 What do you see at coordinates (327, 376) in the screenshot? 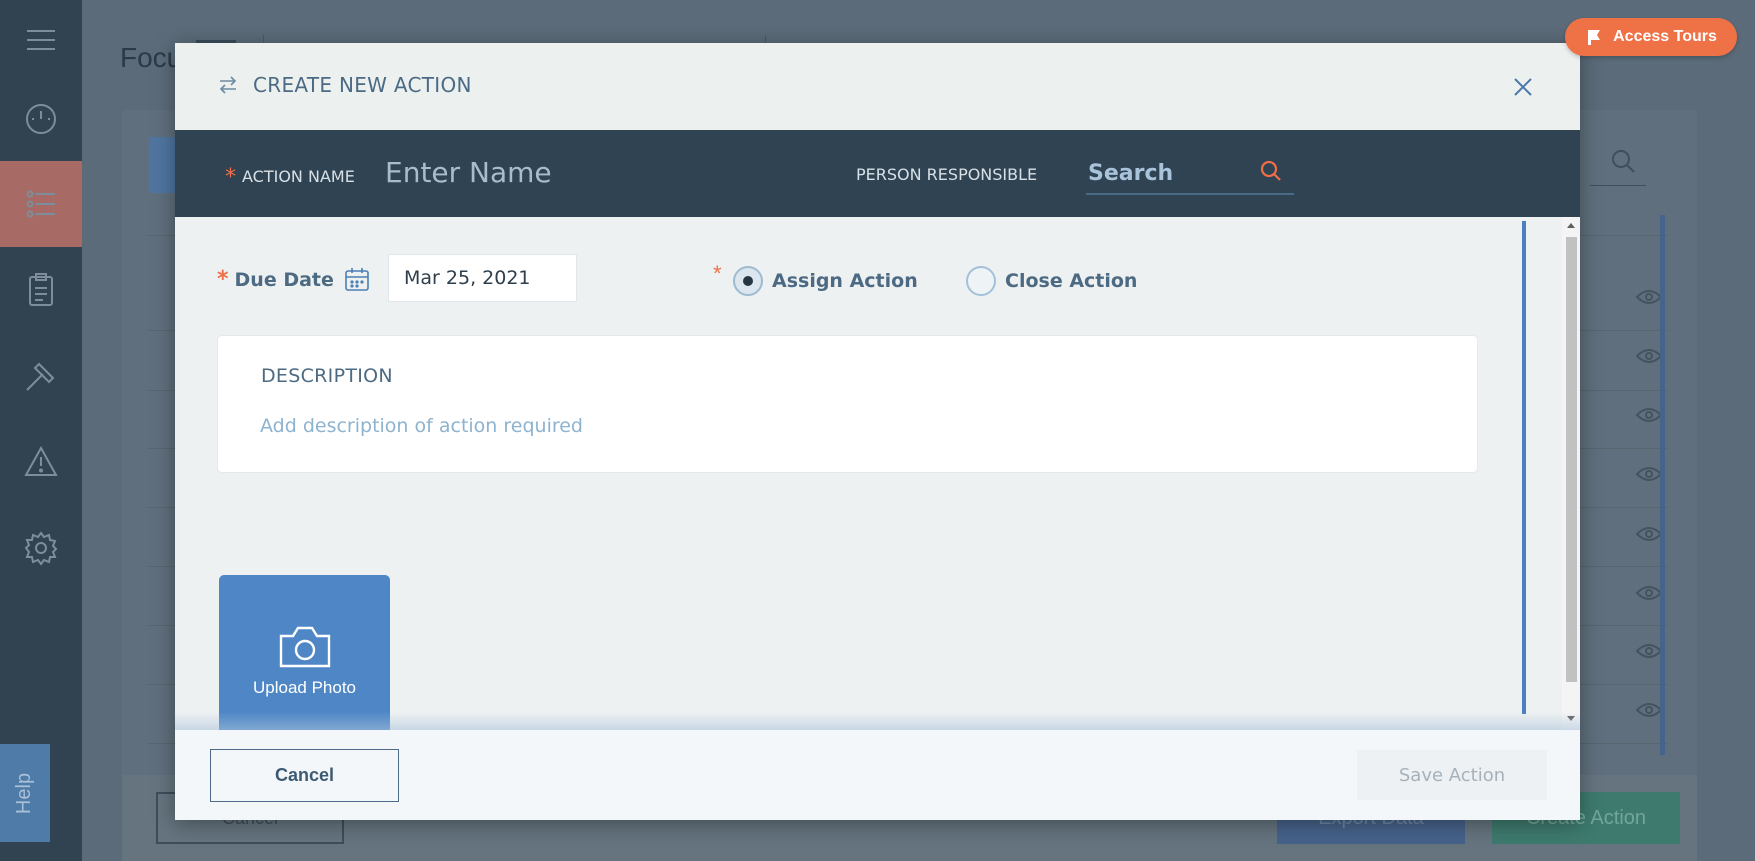
I see `description-title: DESCRIPTION` at bounding box center [327, 376].